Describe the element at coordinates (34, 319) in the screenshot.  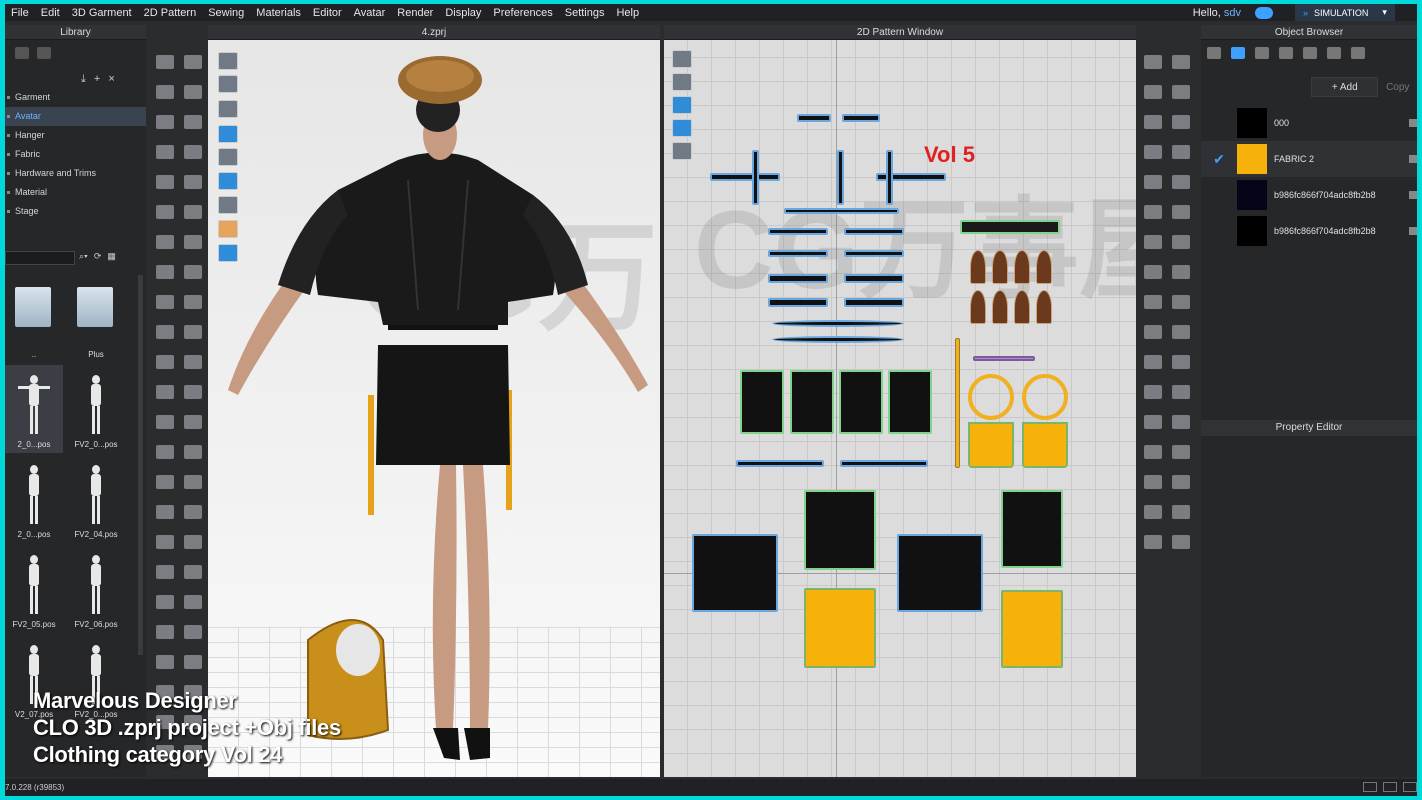
I see `library-item-folder-up: ..` at that location.